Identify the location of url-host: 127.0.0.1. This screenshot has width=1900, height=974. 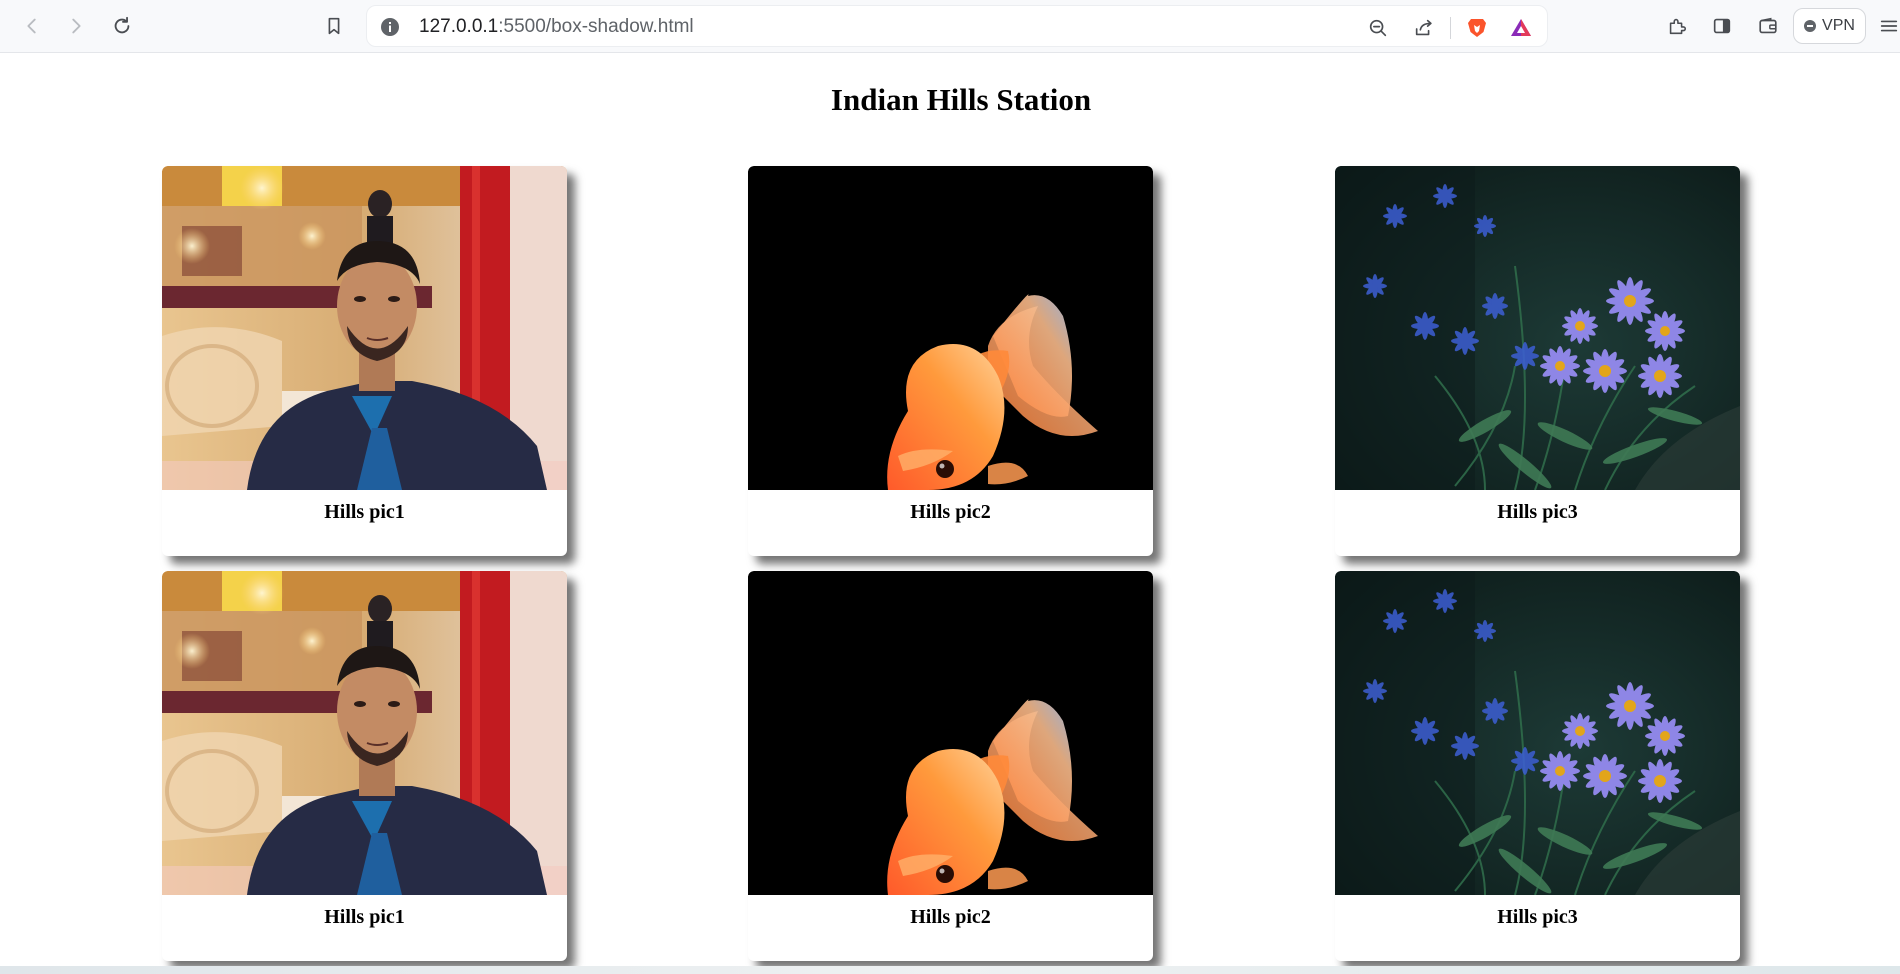
(459, 26).